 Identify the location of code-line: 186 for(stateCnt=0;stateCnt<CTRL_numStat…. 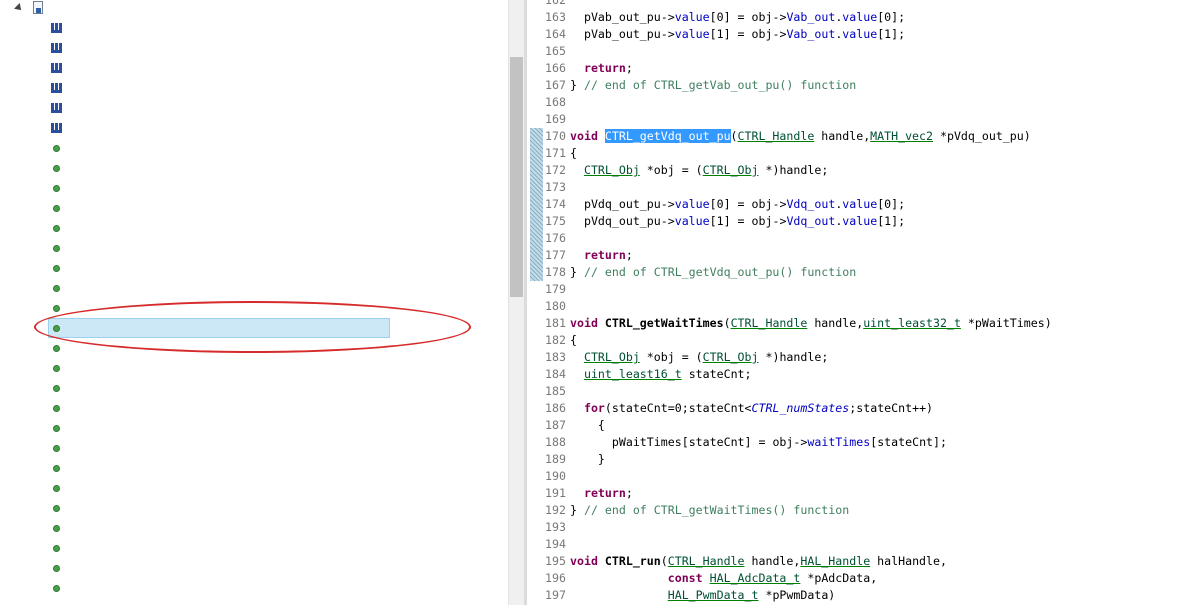
(856, 408).